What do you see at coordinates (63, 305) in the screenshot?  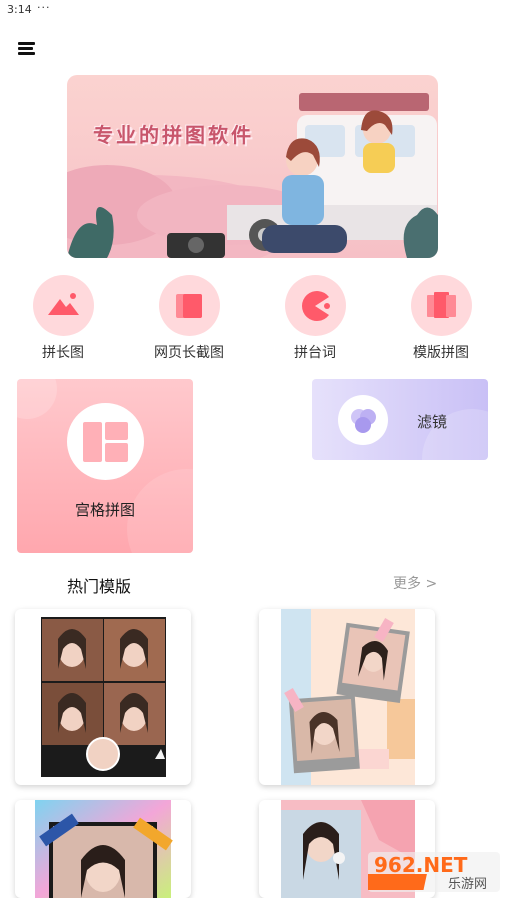 I see `mountain-icon` at bounding box center [63, 305].